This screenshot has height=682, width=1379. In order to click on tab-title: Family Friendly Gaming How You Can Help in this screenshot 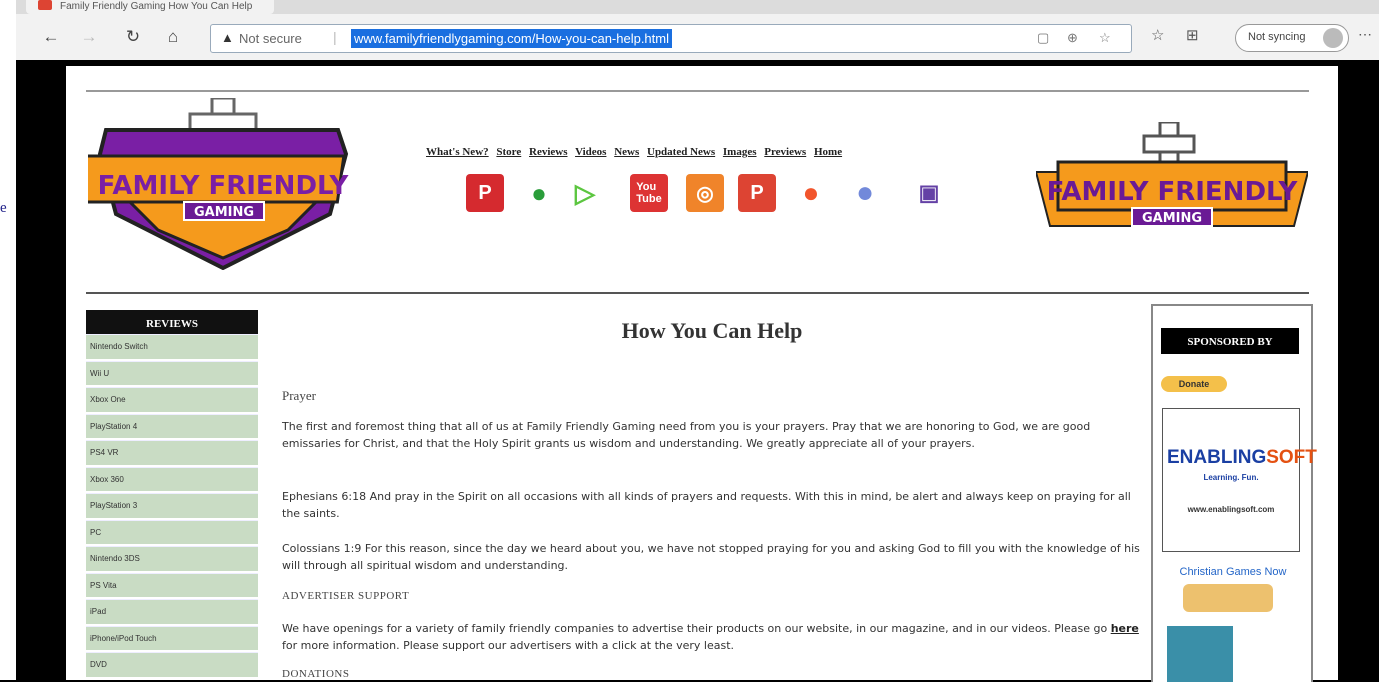, I will do `click(156, 6)`.